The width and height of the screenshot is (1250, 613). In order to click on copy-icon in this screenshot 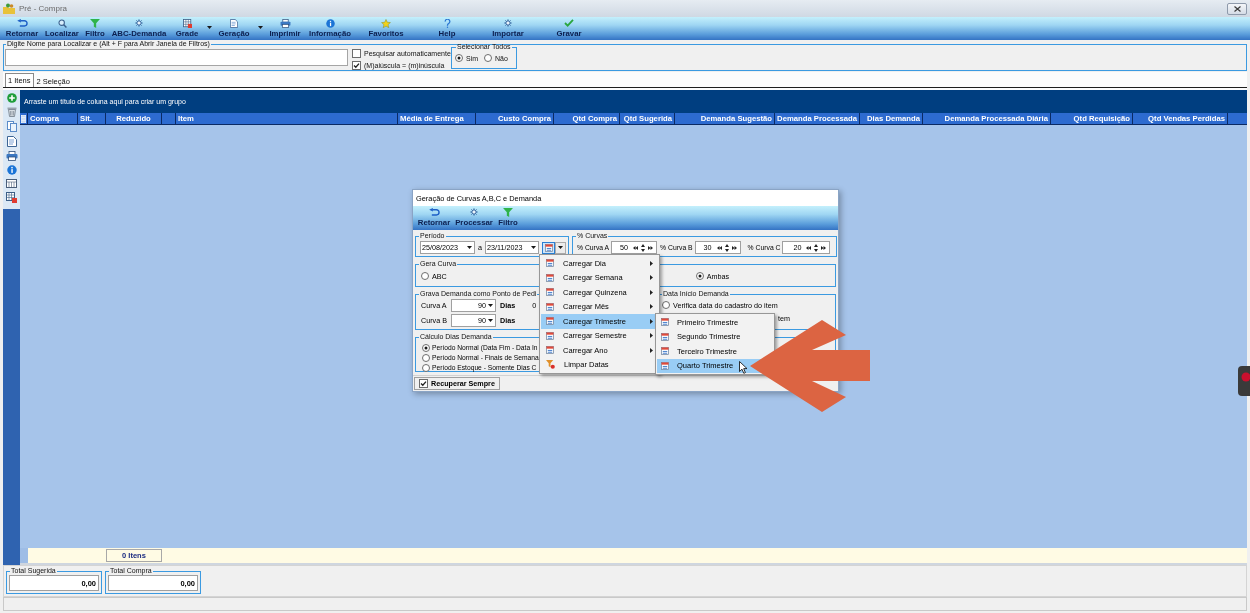, I will do `click(11, 126)`.